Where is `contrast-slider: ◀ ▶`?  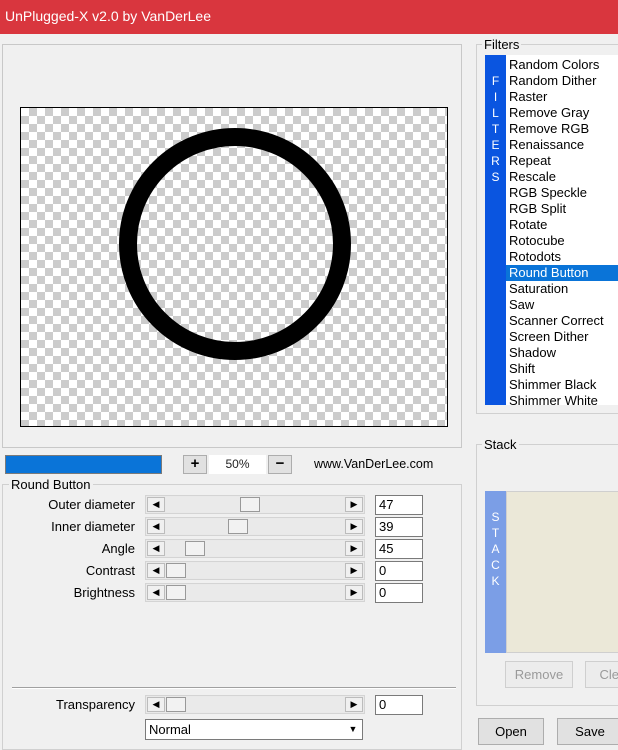
contrast-slider: ◀ ▶ is located at coordinates (255, 570).